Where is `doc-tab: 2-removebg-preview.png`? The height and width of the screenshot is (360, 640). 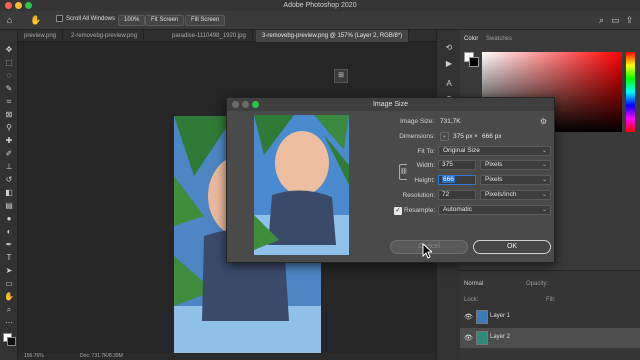
doc-tab: 2-removebg-preview.png is located at coordinates (105, 36).